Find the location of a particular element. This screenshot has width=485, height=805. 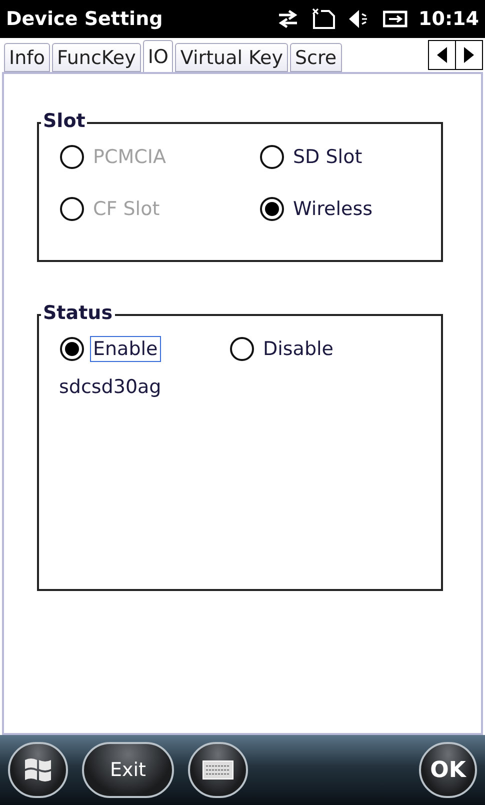

left-triangle-icon is located at coordinates (442, 55).